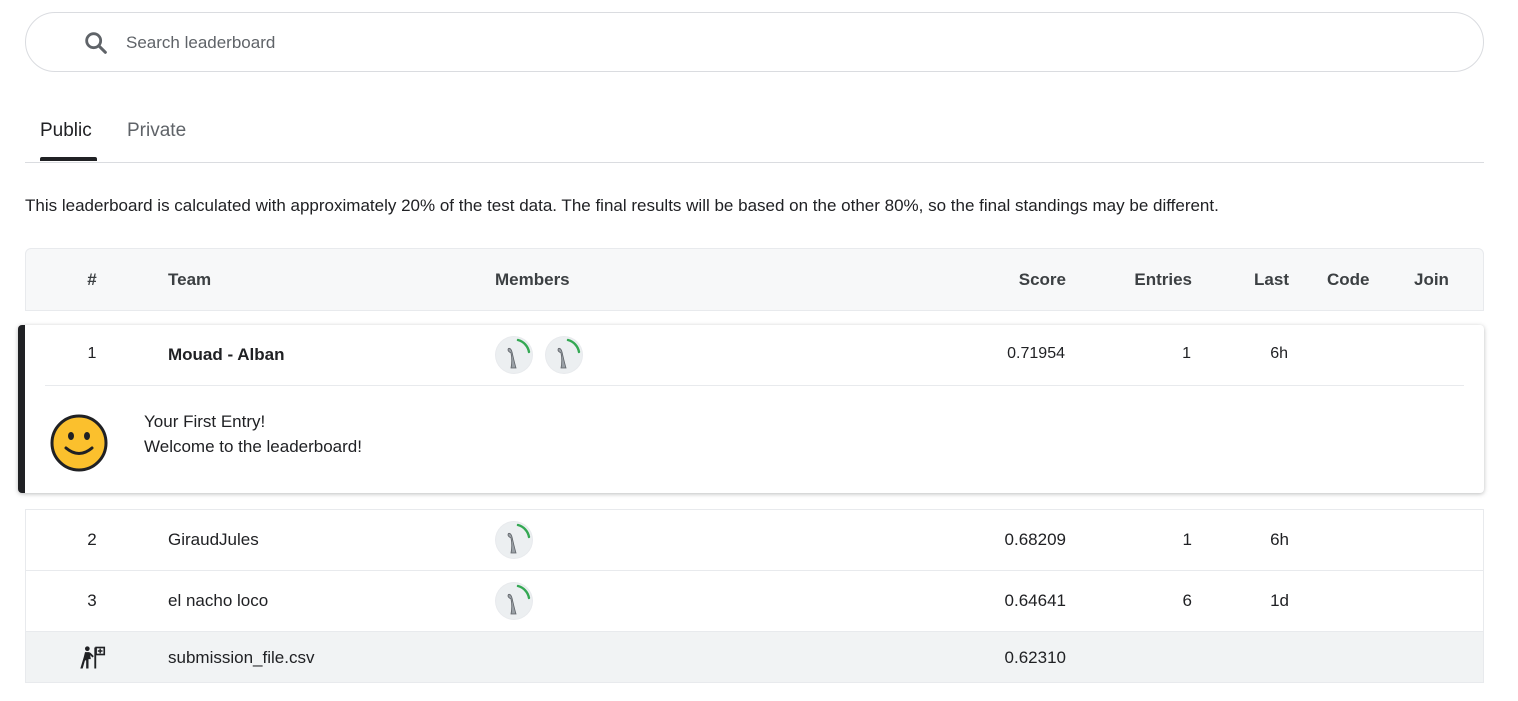  I want to click on row-score: 0.64641, so click(1035, 600).